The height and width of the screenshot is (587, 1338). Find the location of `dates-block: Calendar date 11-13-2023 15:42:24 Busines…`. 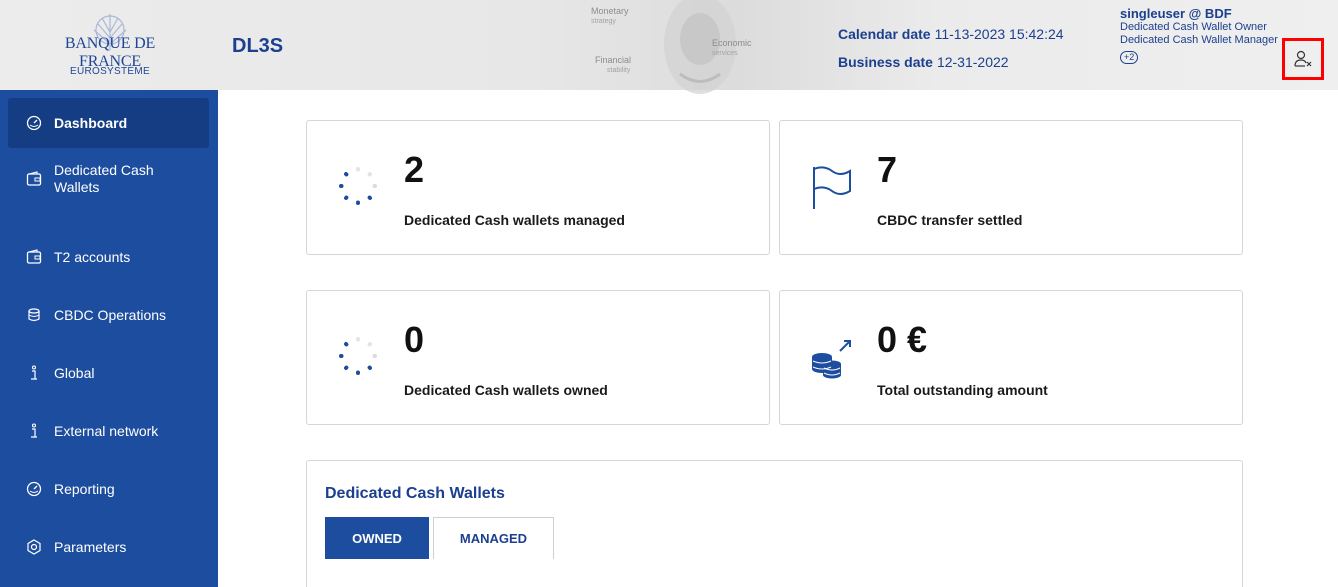

dates-block: Calendar date 11-13-2023 15:42:24 Busines… is located at coordinates (951, 54).